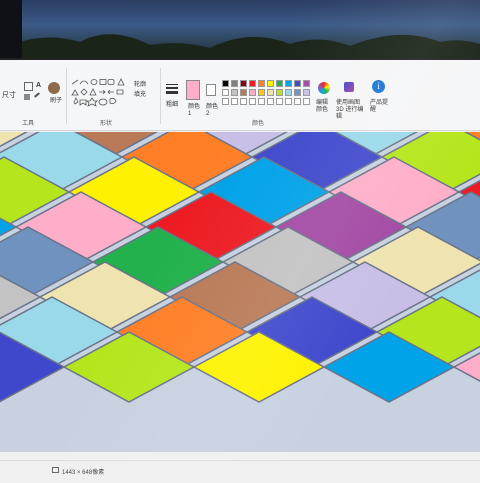 The image size is (480, 483). Describe the element at coordinates (140, 85) in the screenshot. I see `outline-dropdown: 轮廓` at that location.